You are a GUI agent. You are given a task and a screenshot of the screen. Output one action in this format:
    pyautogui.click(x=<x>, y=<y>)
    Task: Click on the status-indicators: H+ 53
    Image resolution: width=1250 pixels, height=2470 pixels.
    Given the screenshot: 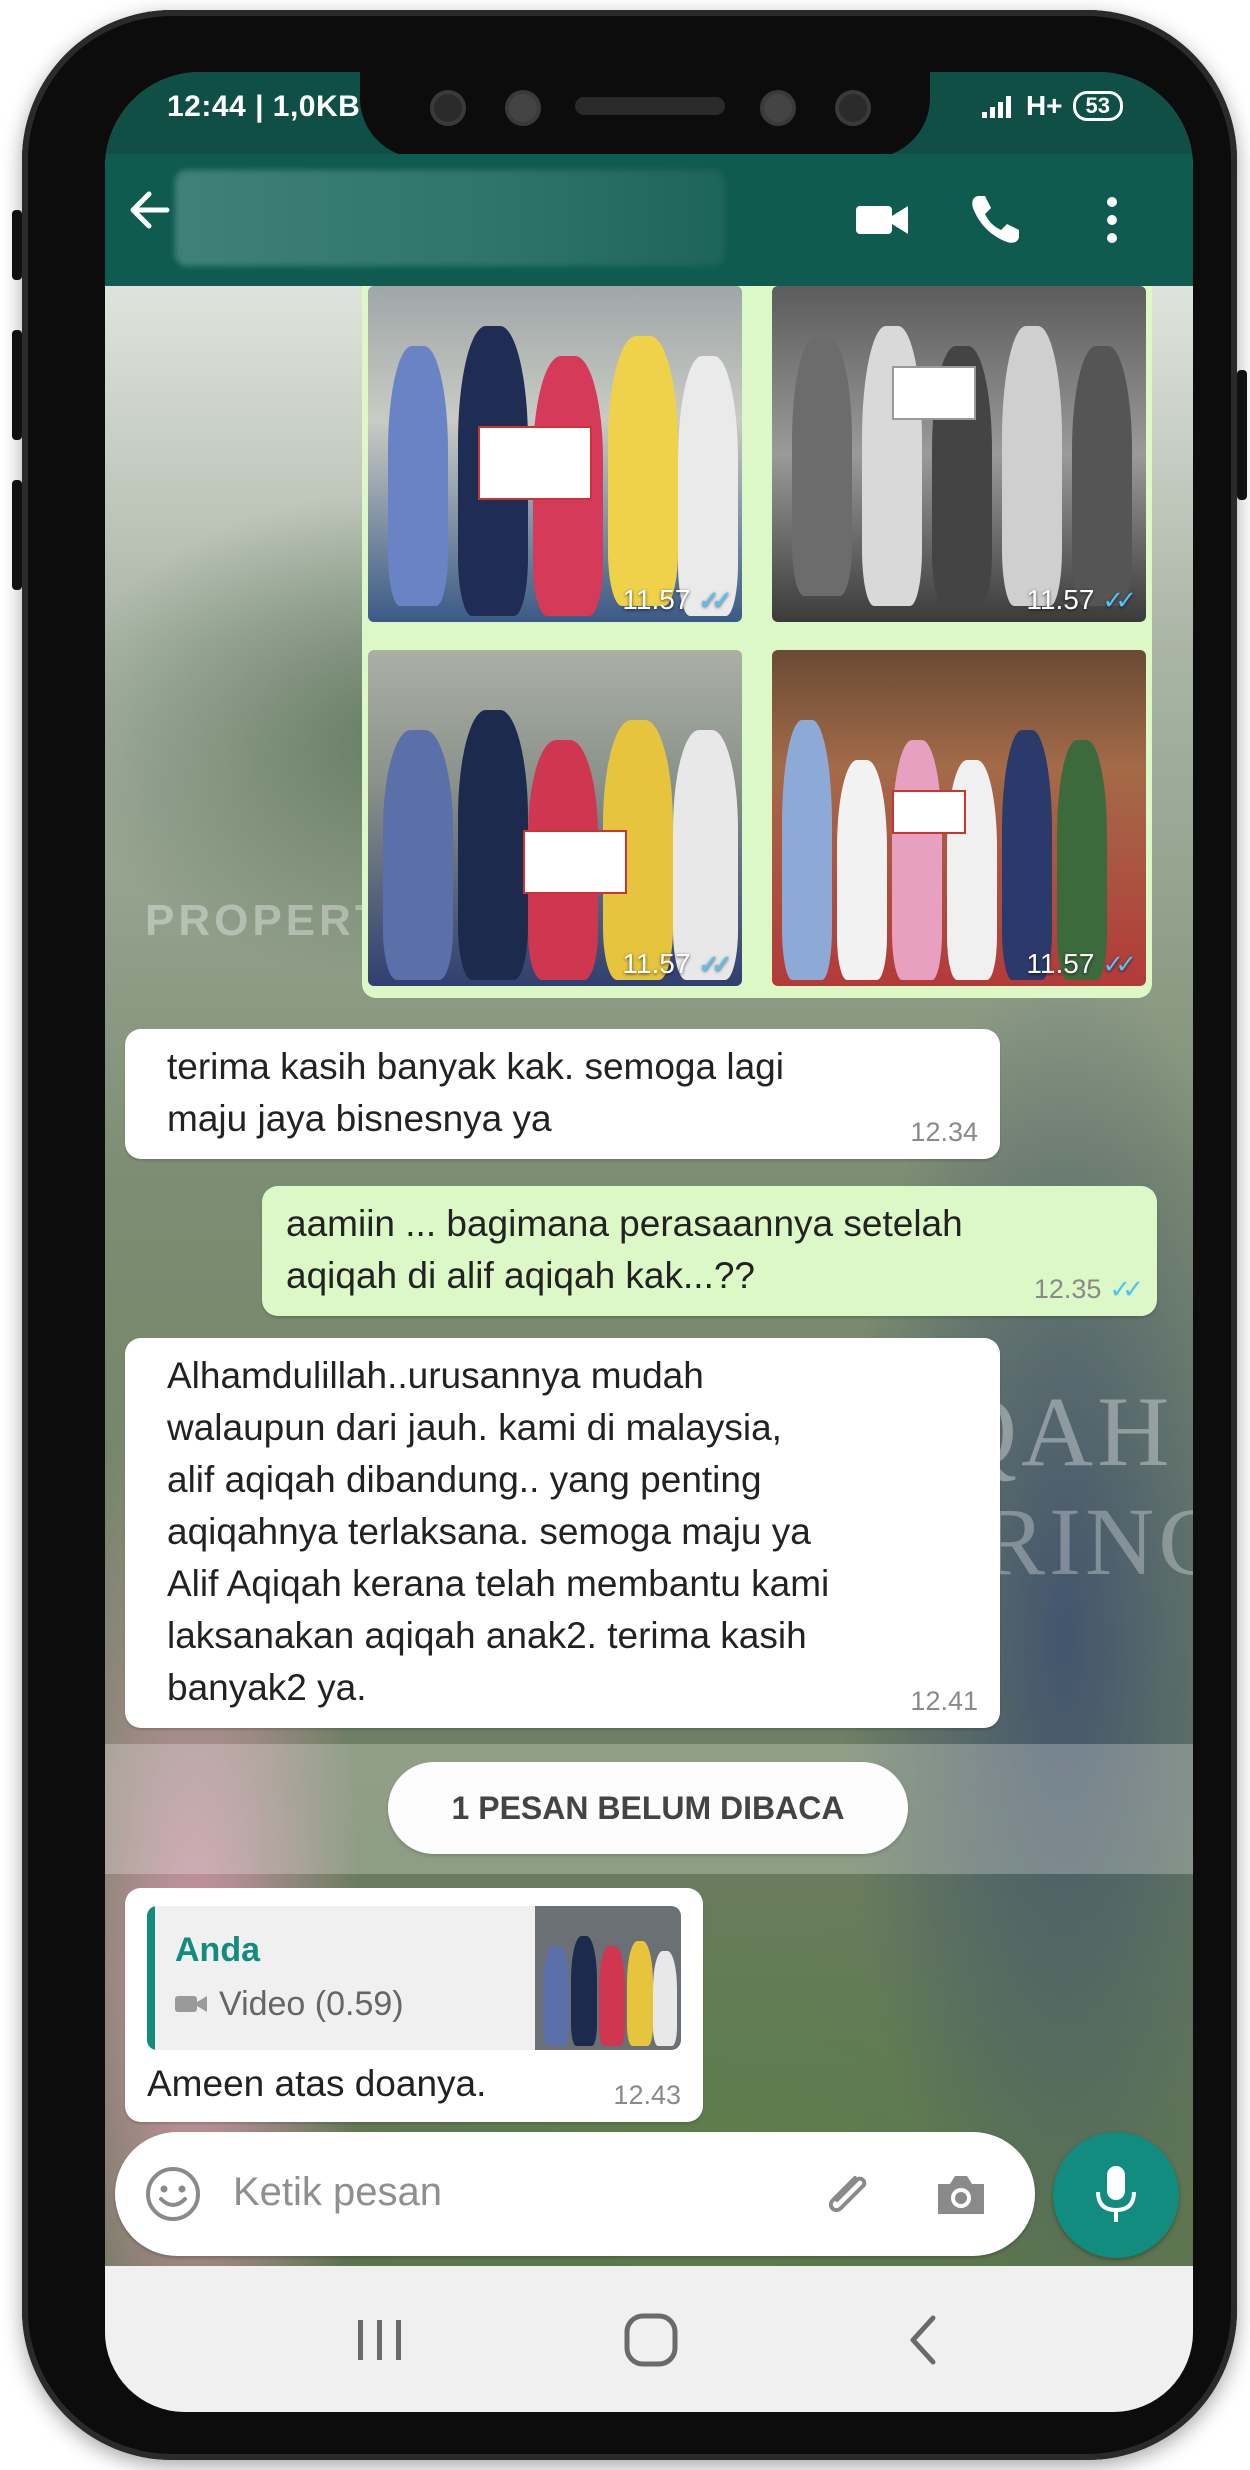 What is the action you would take?
    pyautogui.click(x=1052, y=106)
    